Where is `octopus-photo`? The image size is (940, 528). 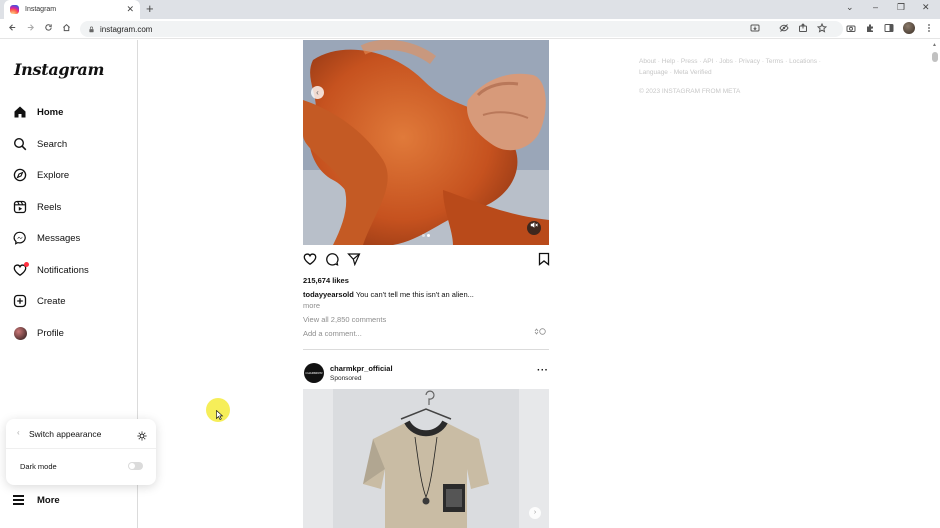 octopus-photo is located at coordinates (426, 142).